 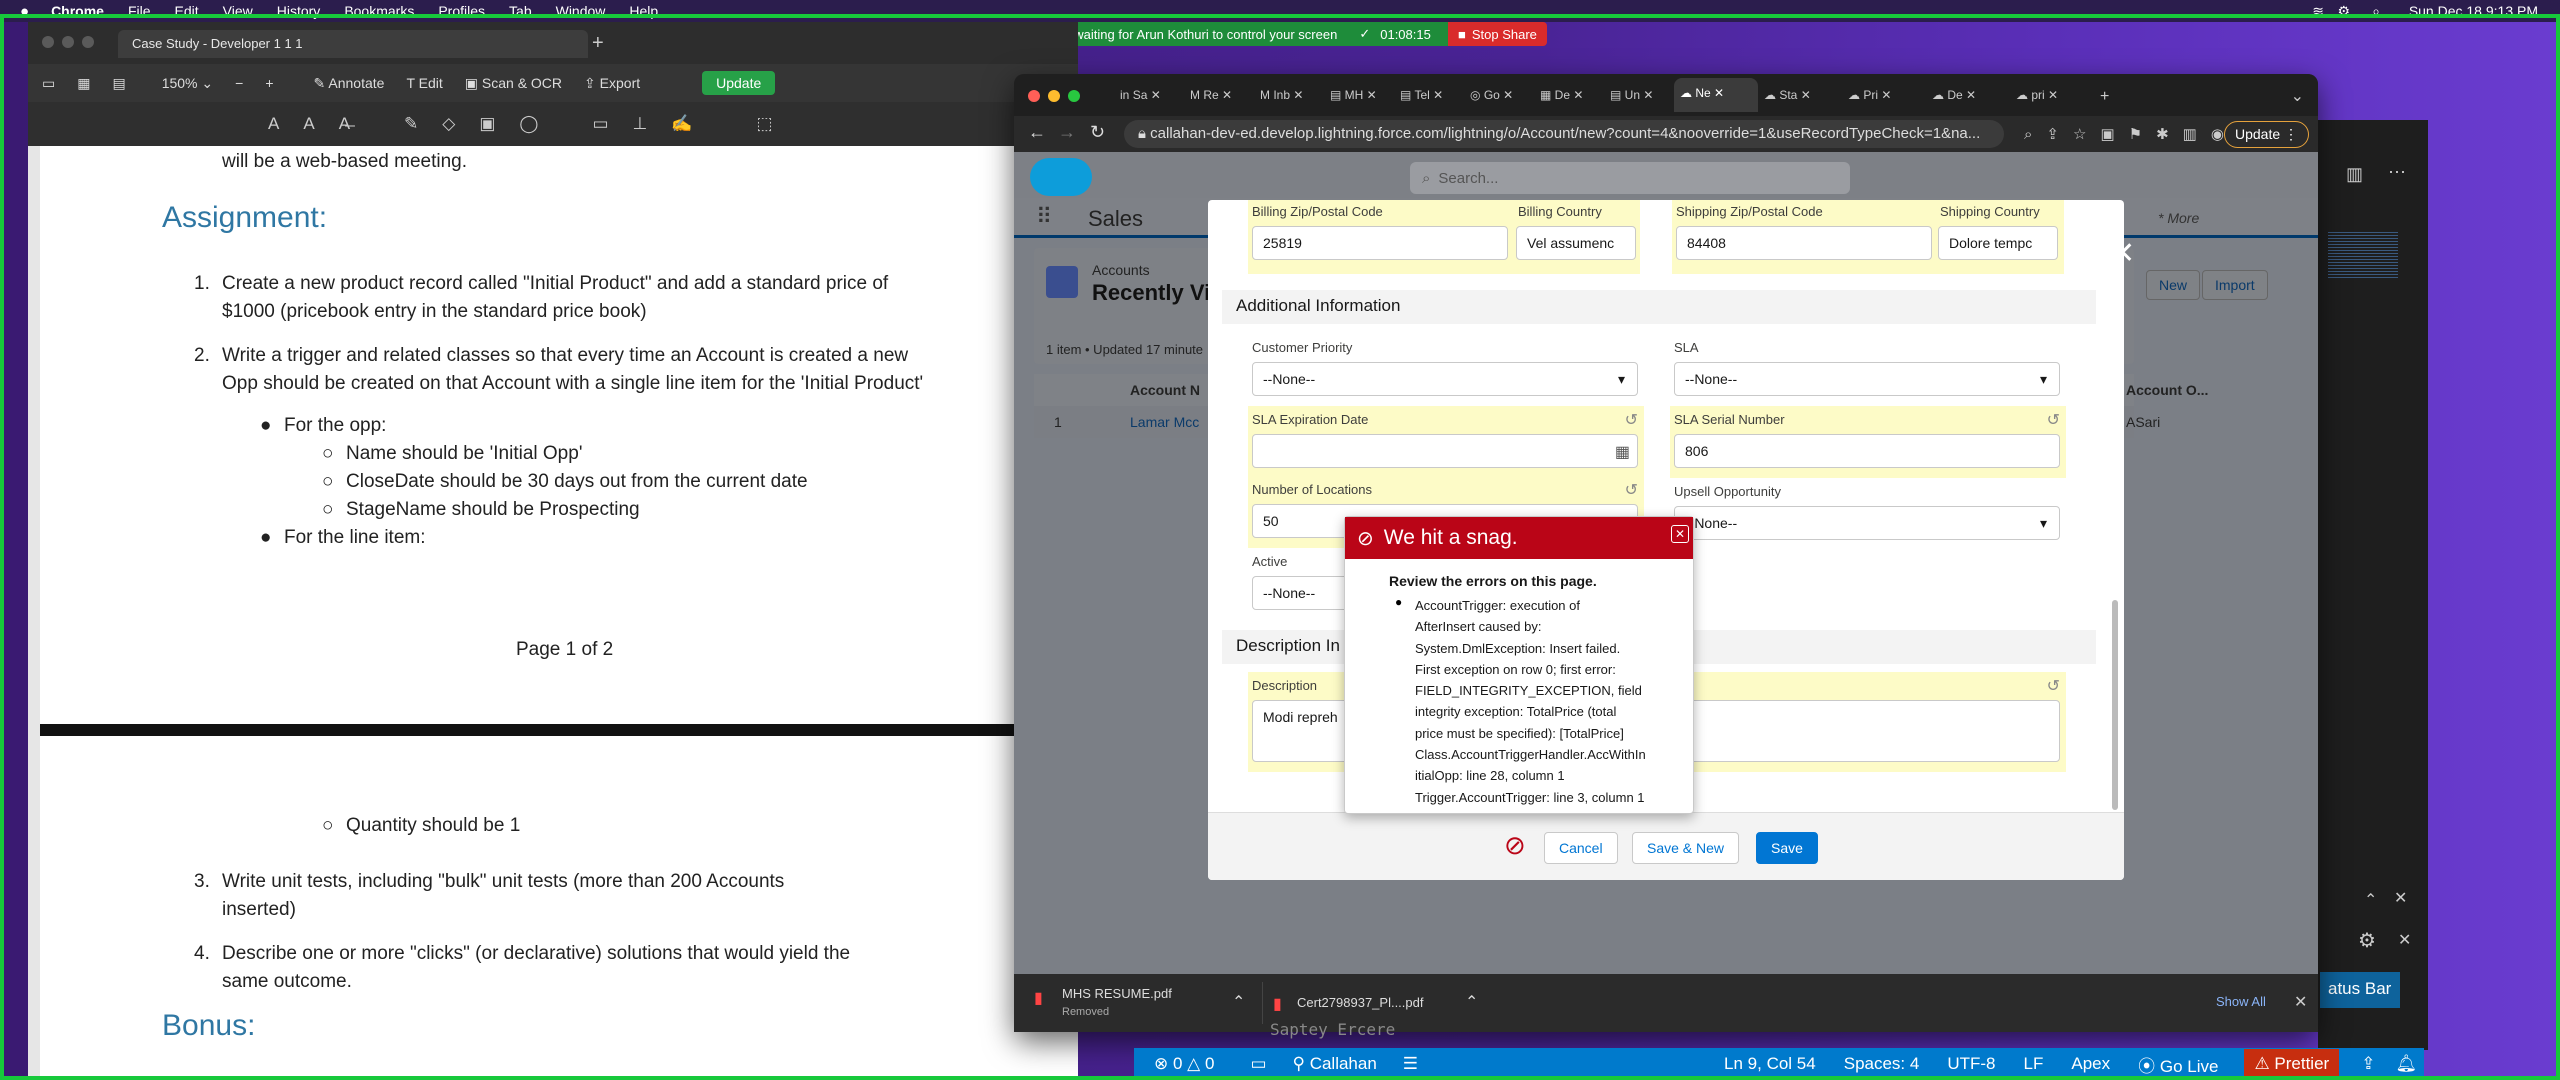 I want to click on tab-search-icon: ⌄, so click(x=2297, y=96).